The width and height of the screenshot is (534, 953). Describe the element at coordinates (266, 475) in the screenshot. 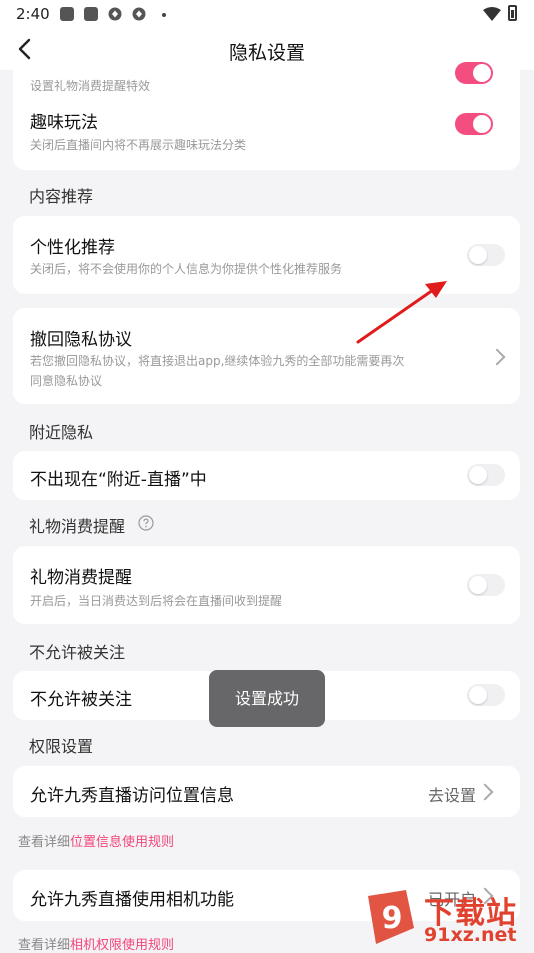

I see `nearby-hide-card: 不出现在“附近-直播”中` at that location.